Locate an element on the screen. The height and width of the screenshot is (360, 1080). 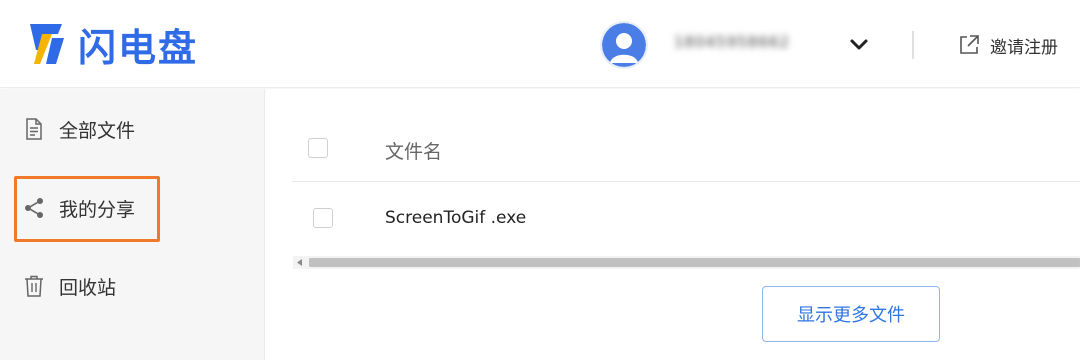
logo-text: 闪电盘 is located at coordinates (138, 47).